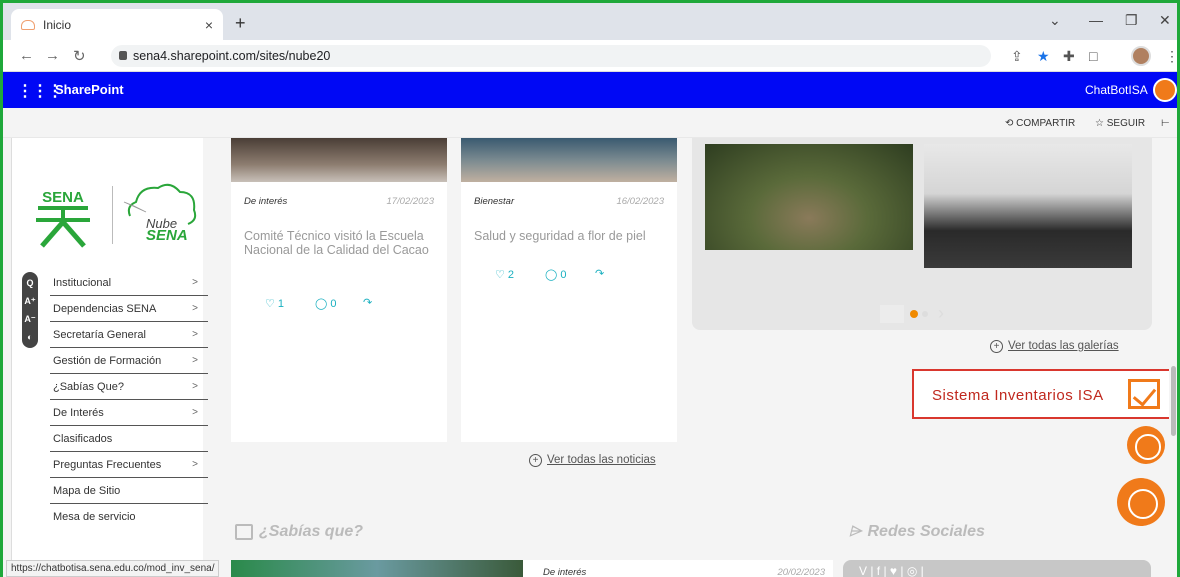 The image size is (1180, 577). I want to click on checkbox-check-icon, so click(1144, 394).